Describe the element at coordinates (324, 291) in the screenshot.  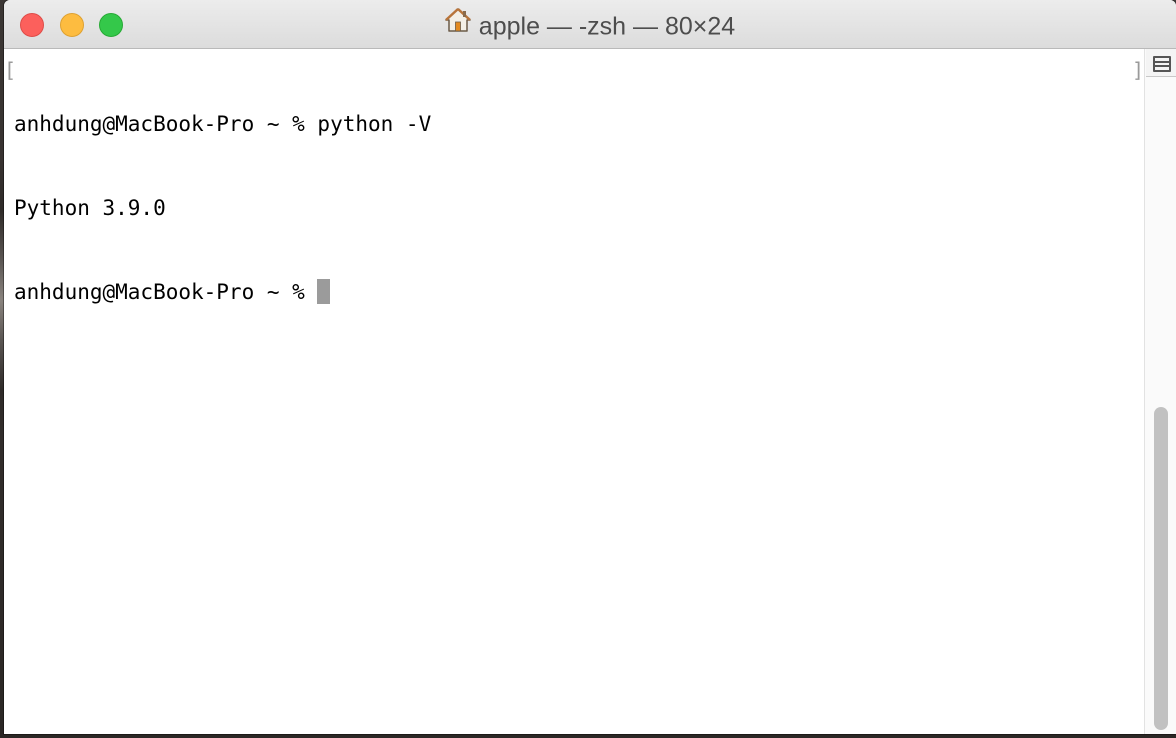
I see `text-cursor` at that location.